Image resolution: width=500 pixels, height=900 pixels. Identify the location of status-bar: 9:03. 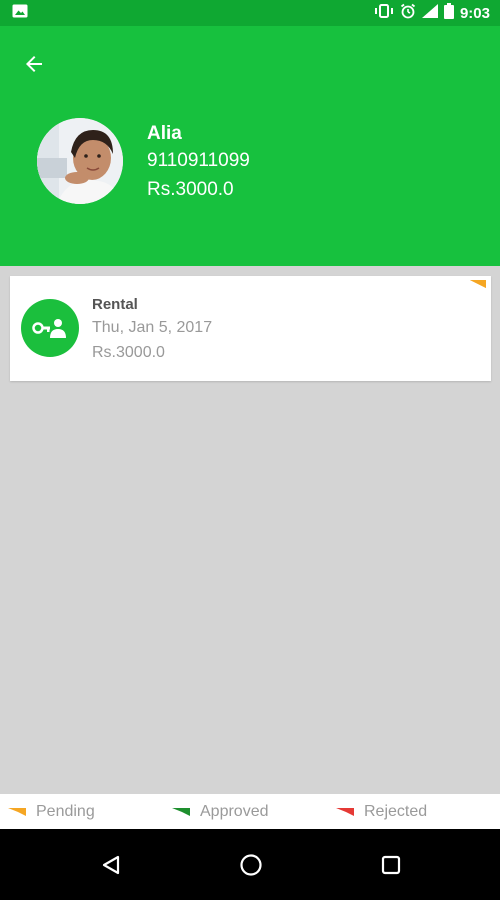
(250, 13).